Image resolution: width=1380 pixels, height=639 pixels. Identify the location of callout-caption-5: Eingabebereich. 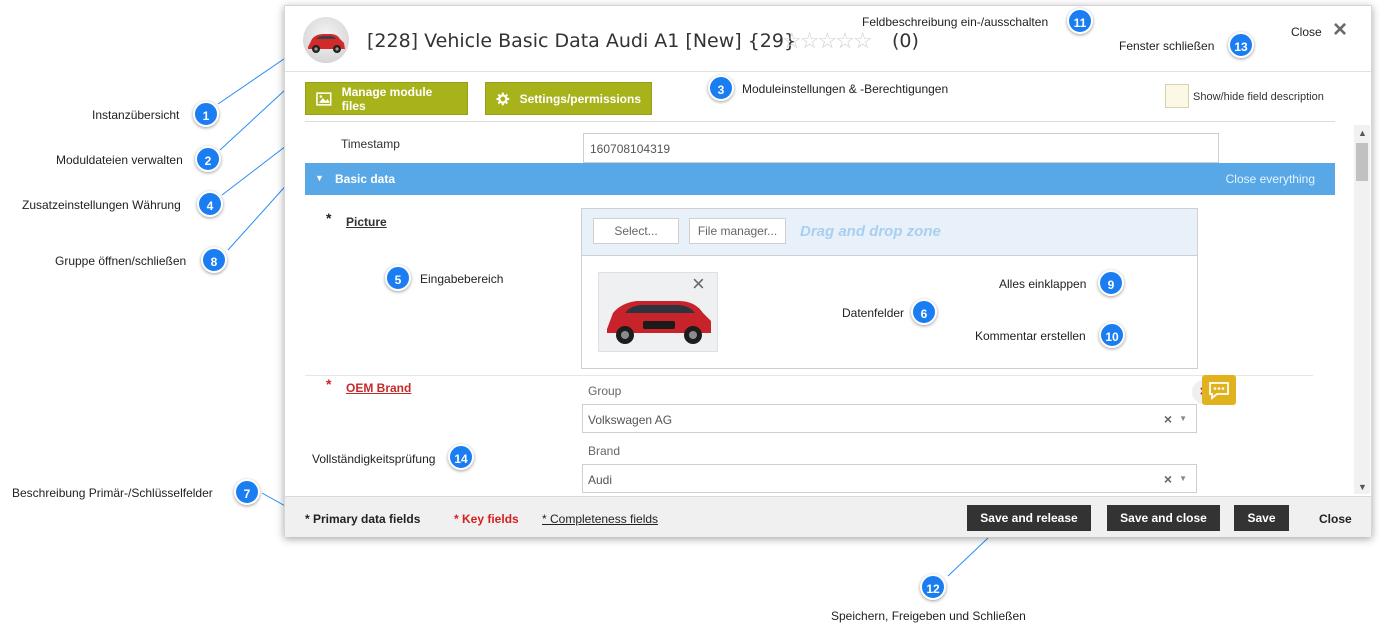
(462, 279).